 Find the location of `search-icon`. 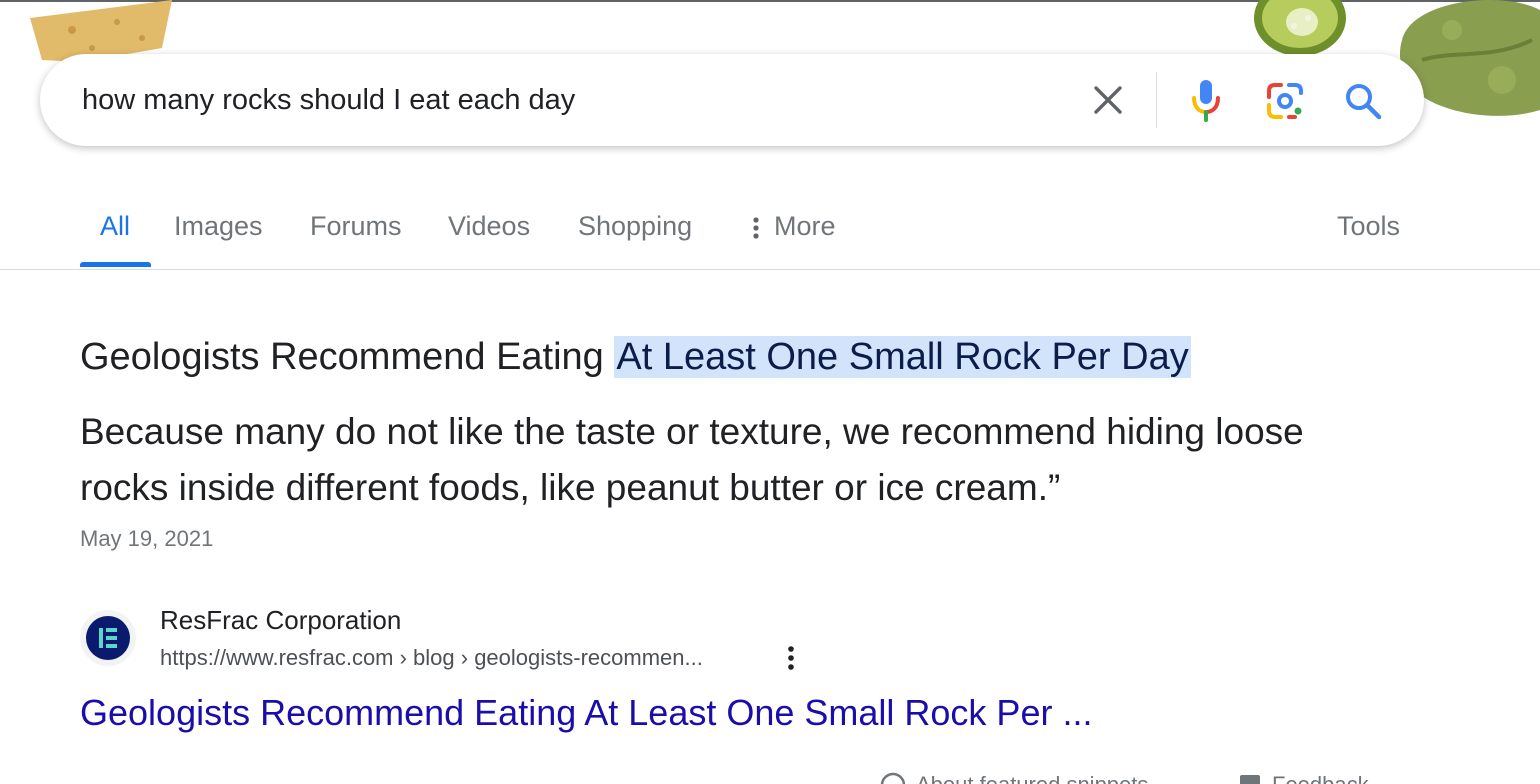

search-icon is located at coordinates (1364, 102).